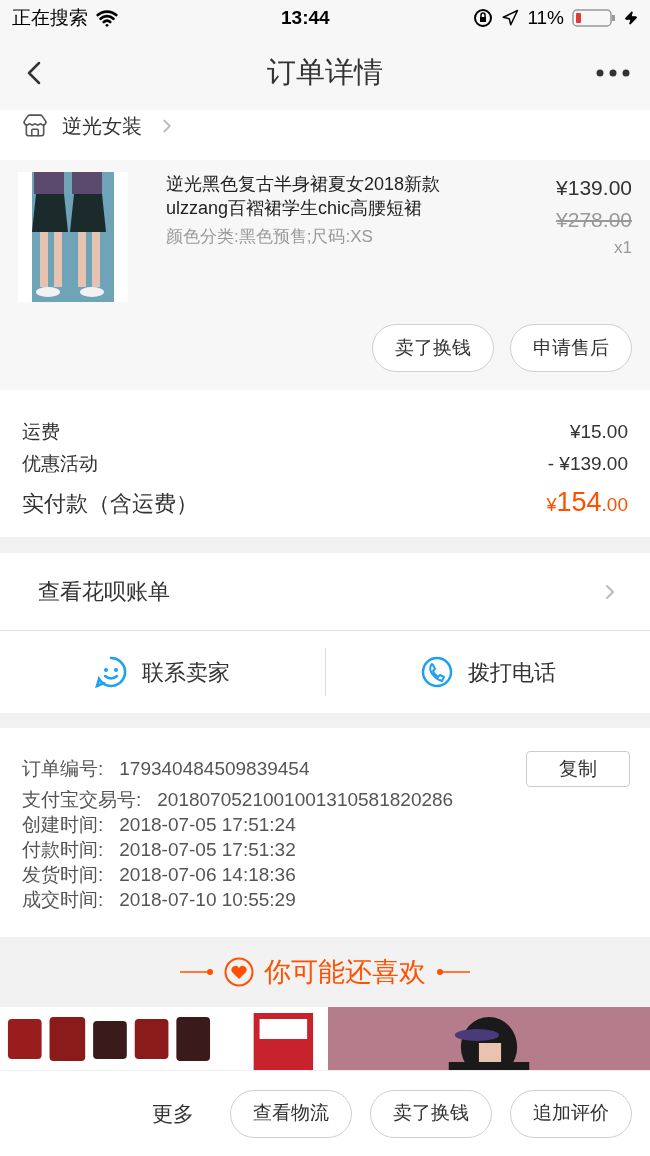  I want to click on action-button: 申请售后, so click(571, 348).